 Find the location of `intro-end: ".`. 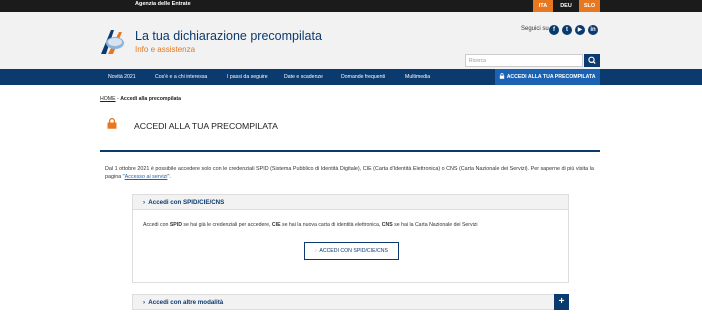

intro-end: ". is located at coordinates (169, 177).